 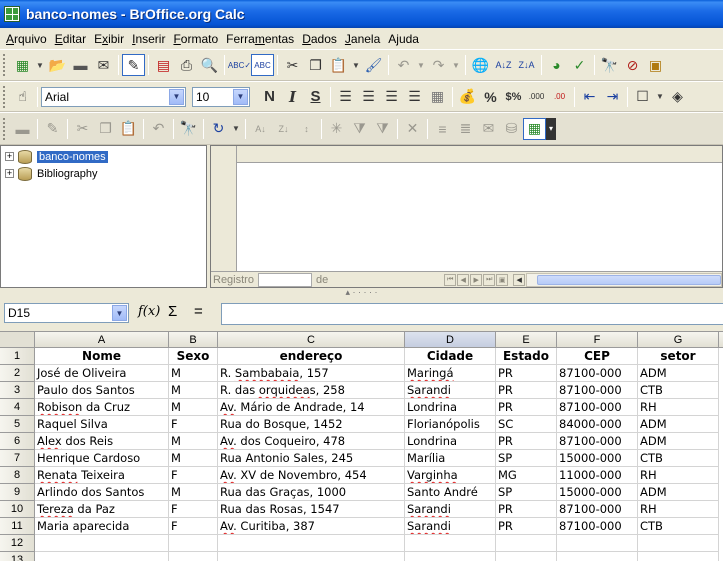 What do you see at coordinates (17, 424) in the screenshot?
I see `row-header: 5` at bounding box center [17, 424].